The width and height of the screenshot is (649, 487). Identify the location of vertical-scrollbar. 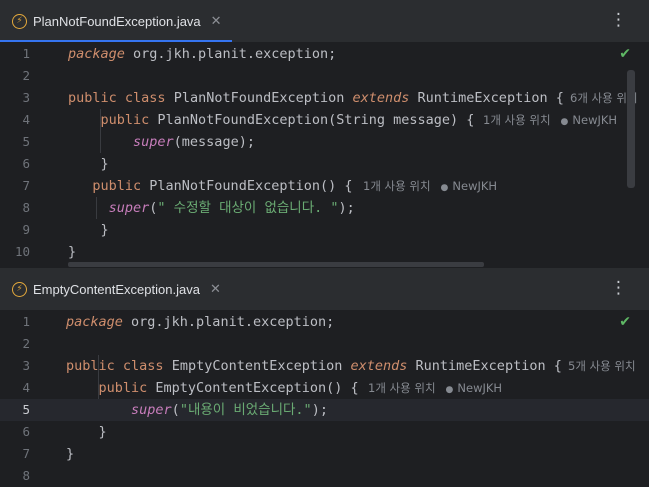
(631, 129).